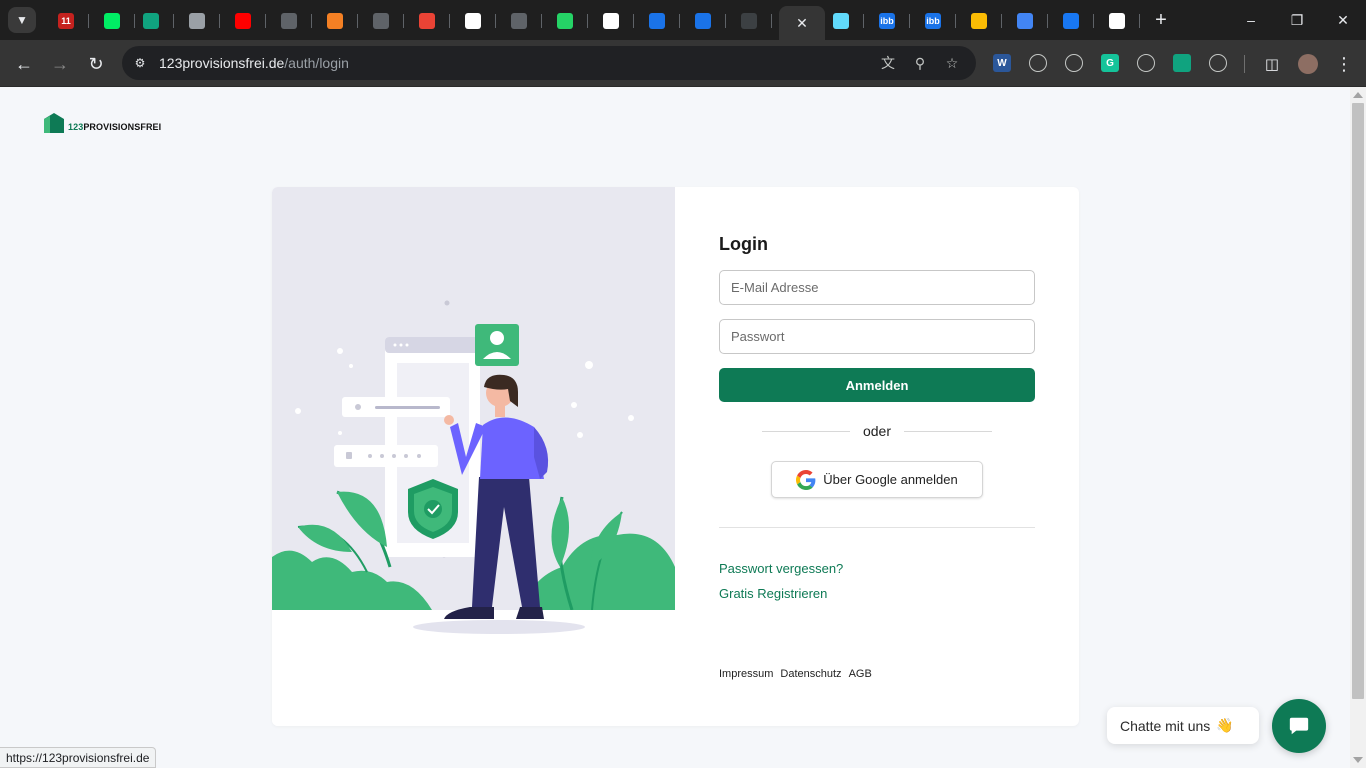  I want to click on word-icon: W, so click(1002, 63).